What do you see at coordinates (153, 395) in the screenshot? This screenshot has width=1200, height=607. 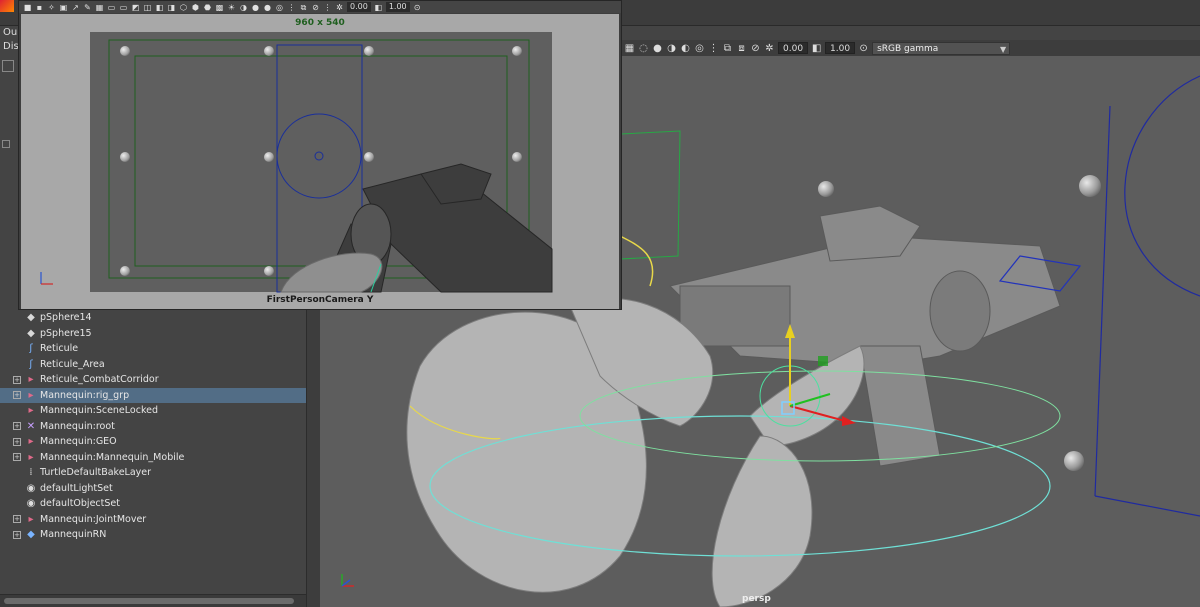 I see `outliner-item: + ▸ Mannequin:rig_grp` at bounding box center [153, 395].